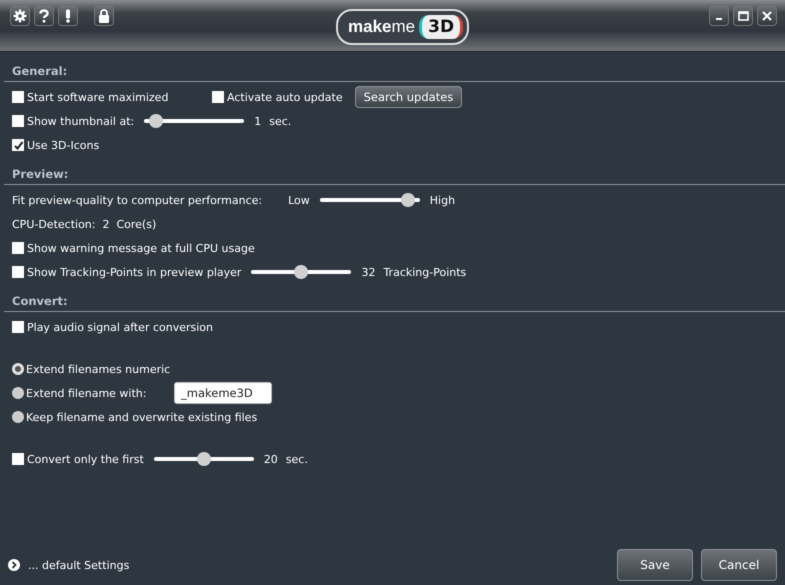 This screenshot has width=785, height=585. I want to click on high-label: High, so click(443, 200).